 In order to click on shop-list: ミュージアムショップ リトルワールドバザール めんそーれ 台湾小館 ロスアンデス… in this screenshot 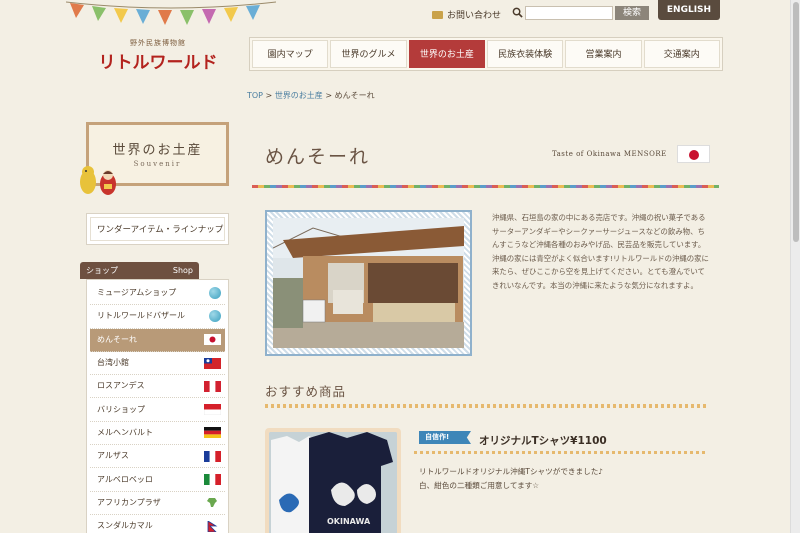, I will do `click(157, 406)`.